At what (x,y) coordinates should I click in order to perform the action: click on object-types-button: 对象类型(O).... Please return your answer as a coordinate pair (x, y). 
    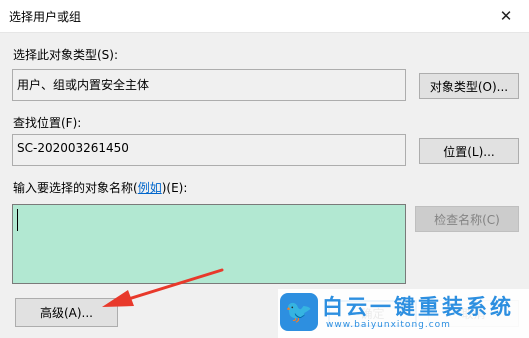
    Looking at the image, I should click on (469, 86).